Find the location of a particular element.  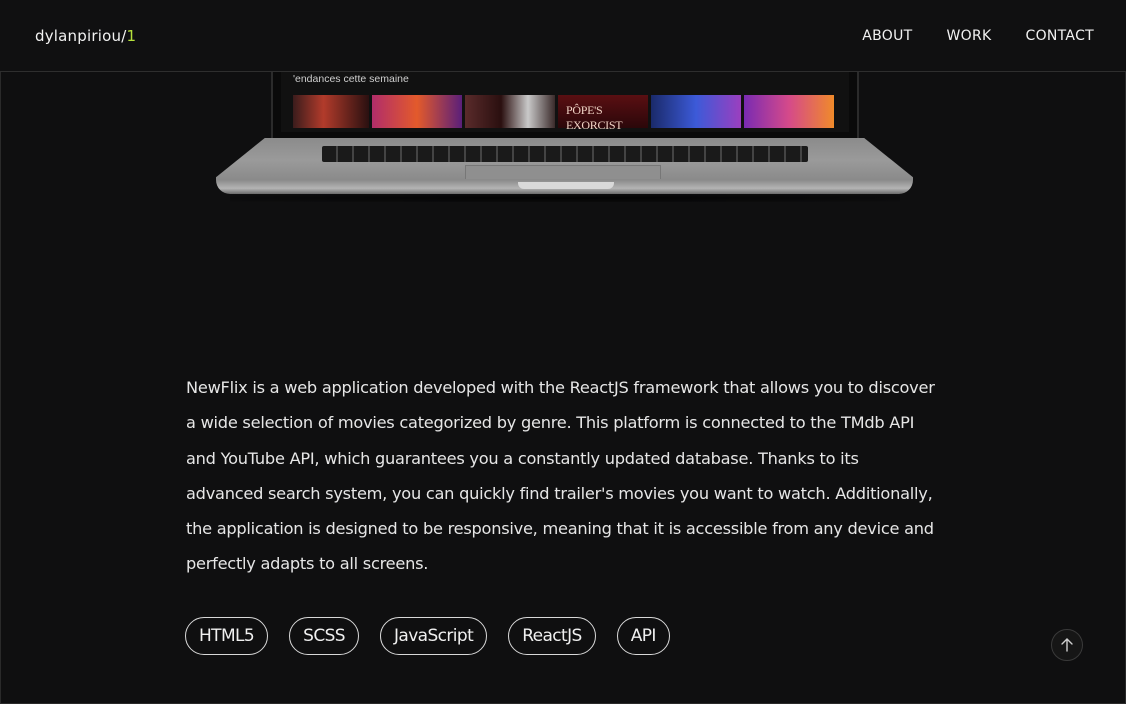

tech-tags: HTML5 SCSS JavaScript ReactJS API is located at coordinates (427, 636).